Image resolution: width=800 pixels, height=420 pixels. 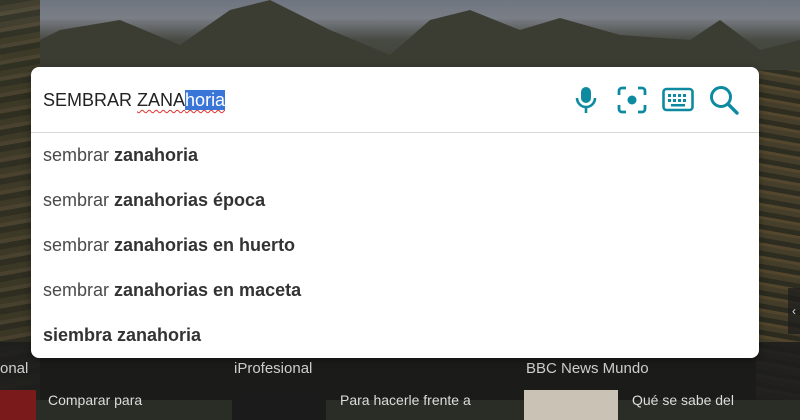 What do you see at coordinates (395, 100) in the screenshot?
I see `search-box: SEMBRAR ZANAhoria` at bounding box center [395, 100].